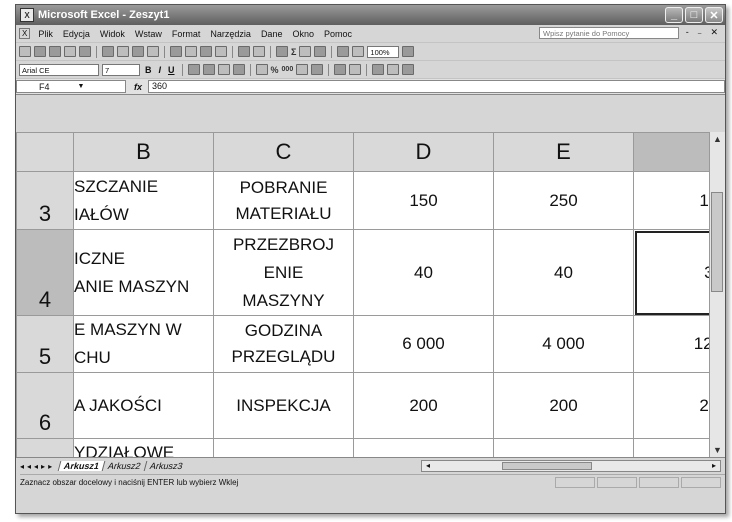  Describe the element at coordinates (423, 272) in the screenshot. I see `cell-d4: 40` at that location.